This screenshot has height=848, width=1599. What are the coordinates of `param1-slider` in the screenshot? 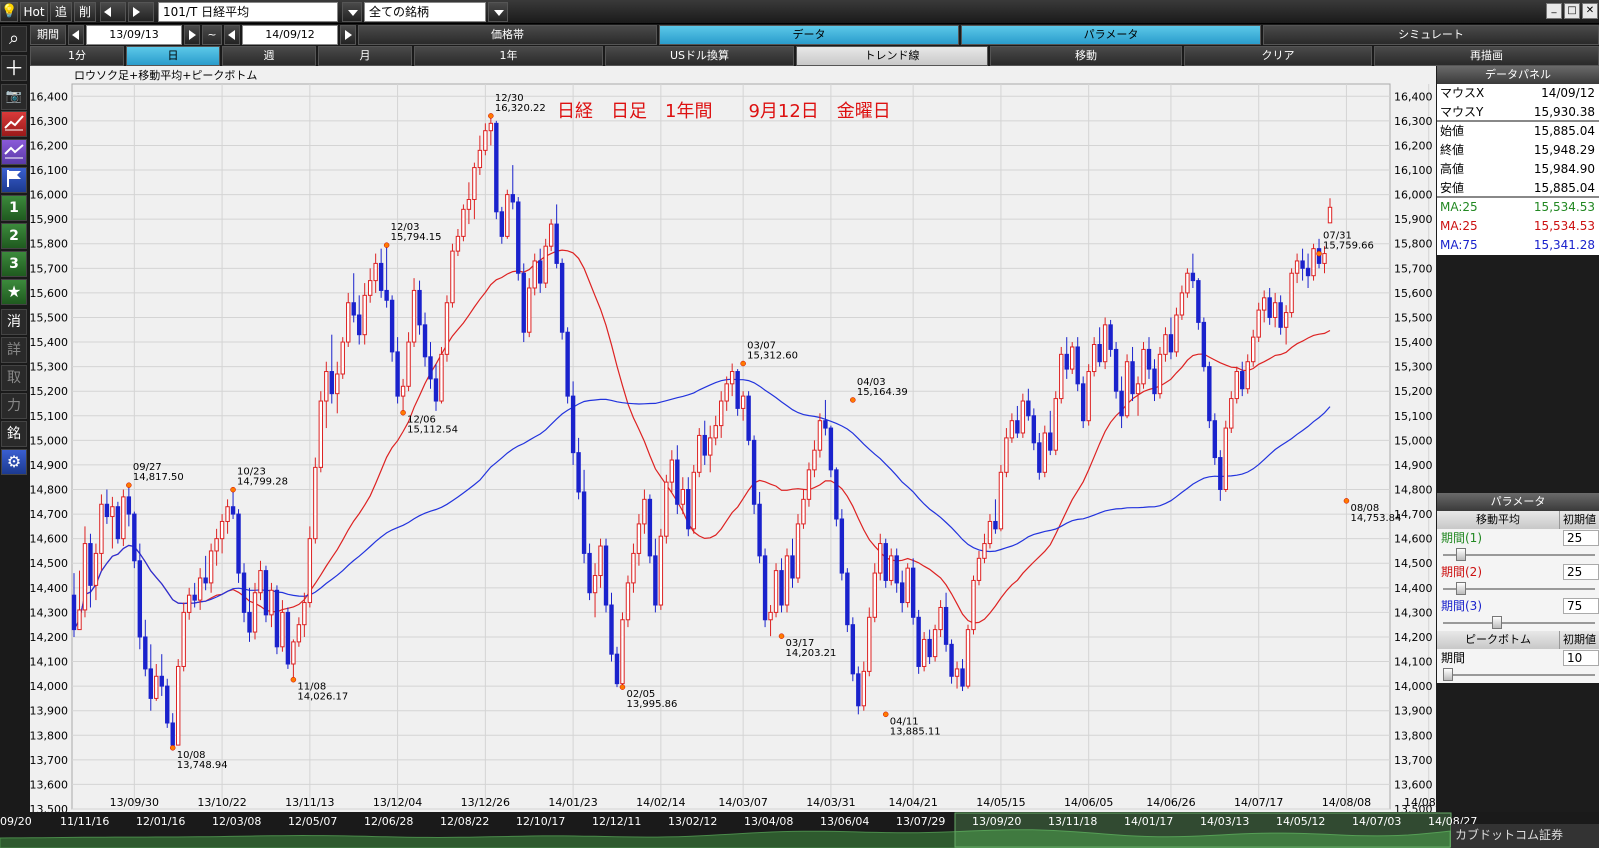 It's located at (1518, 555).